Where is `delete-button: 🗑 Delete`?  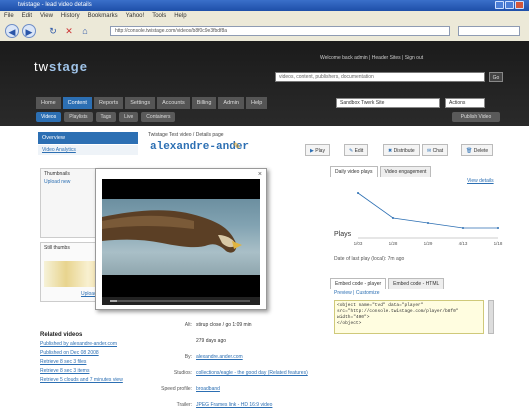
delete-button: 🗑 Delete is located at coordinates (477, 150).